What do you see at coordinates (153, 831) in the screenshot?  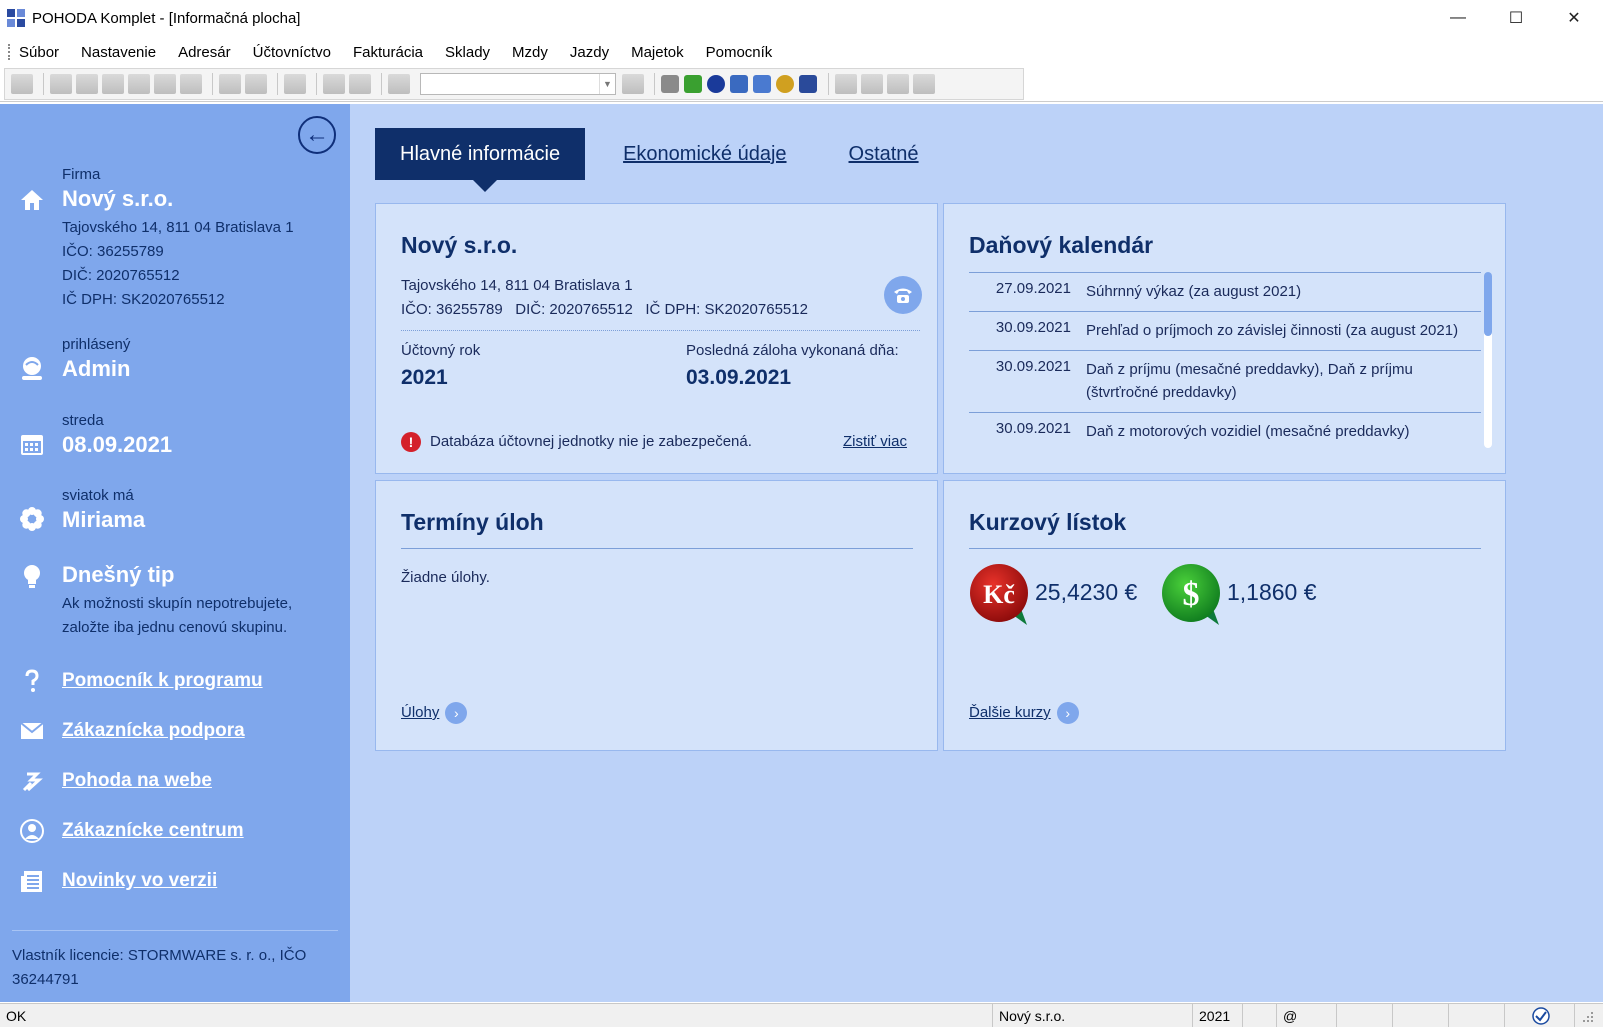 I see `customer-center-link: Zákaznícke centrum` at bounding box center [153, 831].